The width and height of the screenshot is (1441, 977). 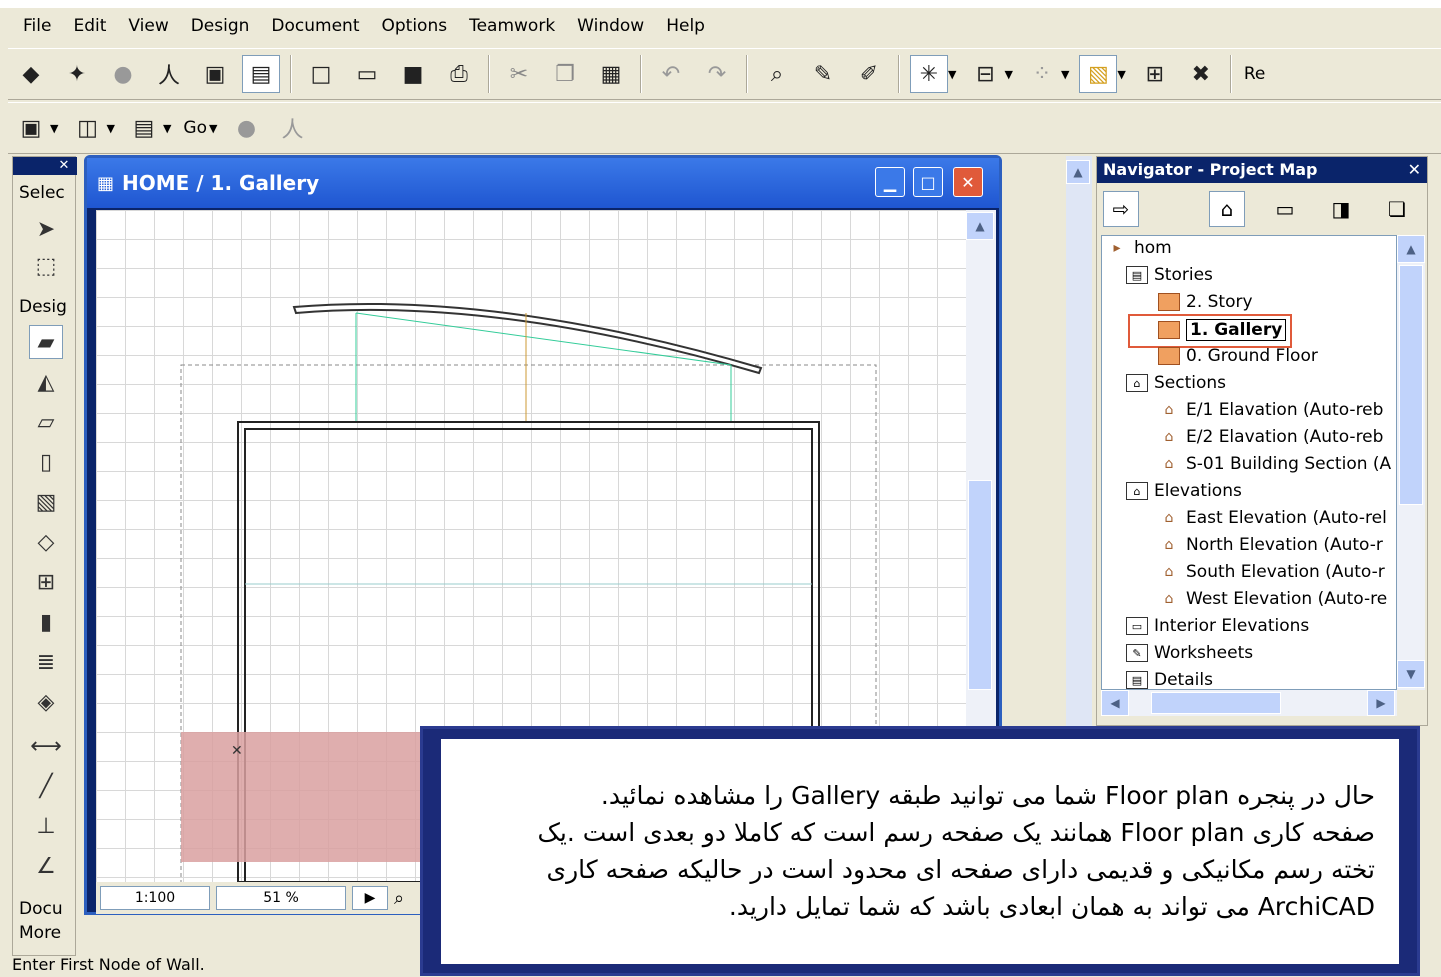 What do you see at coordinates (46, 702) in the screenshot?
I see `object-tool-icon: ◈` at bounding box center [46, 702].